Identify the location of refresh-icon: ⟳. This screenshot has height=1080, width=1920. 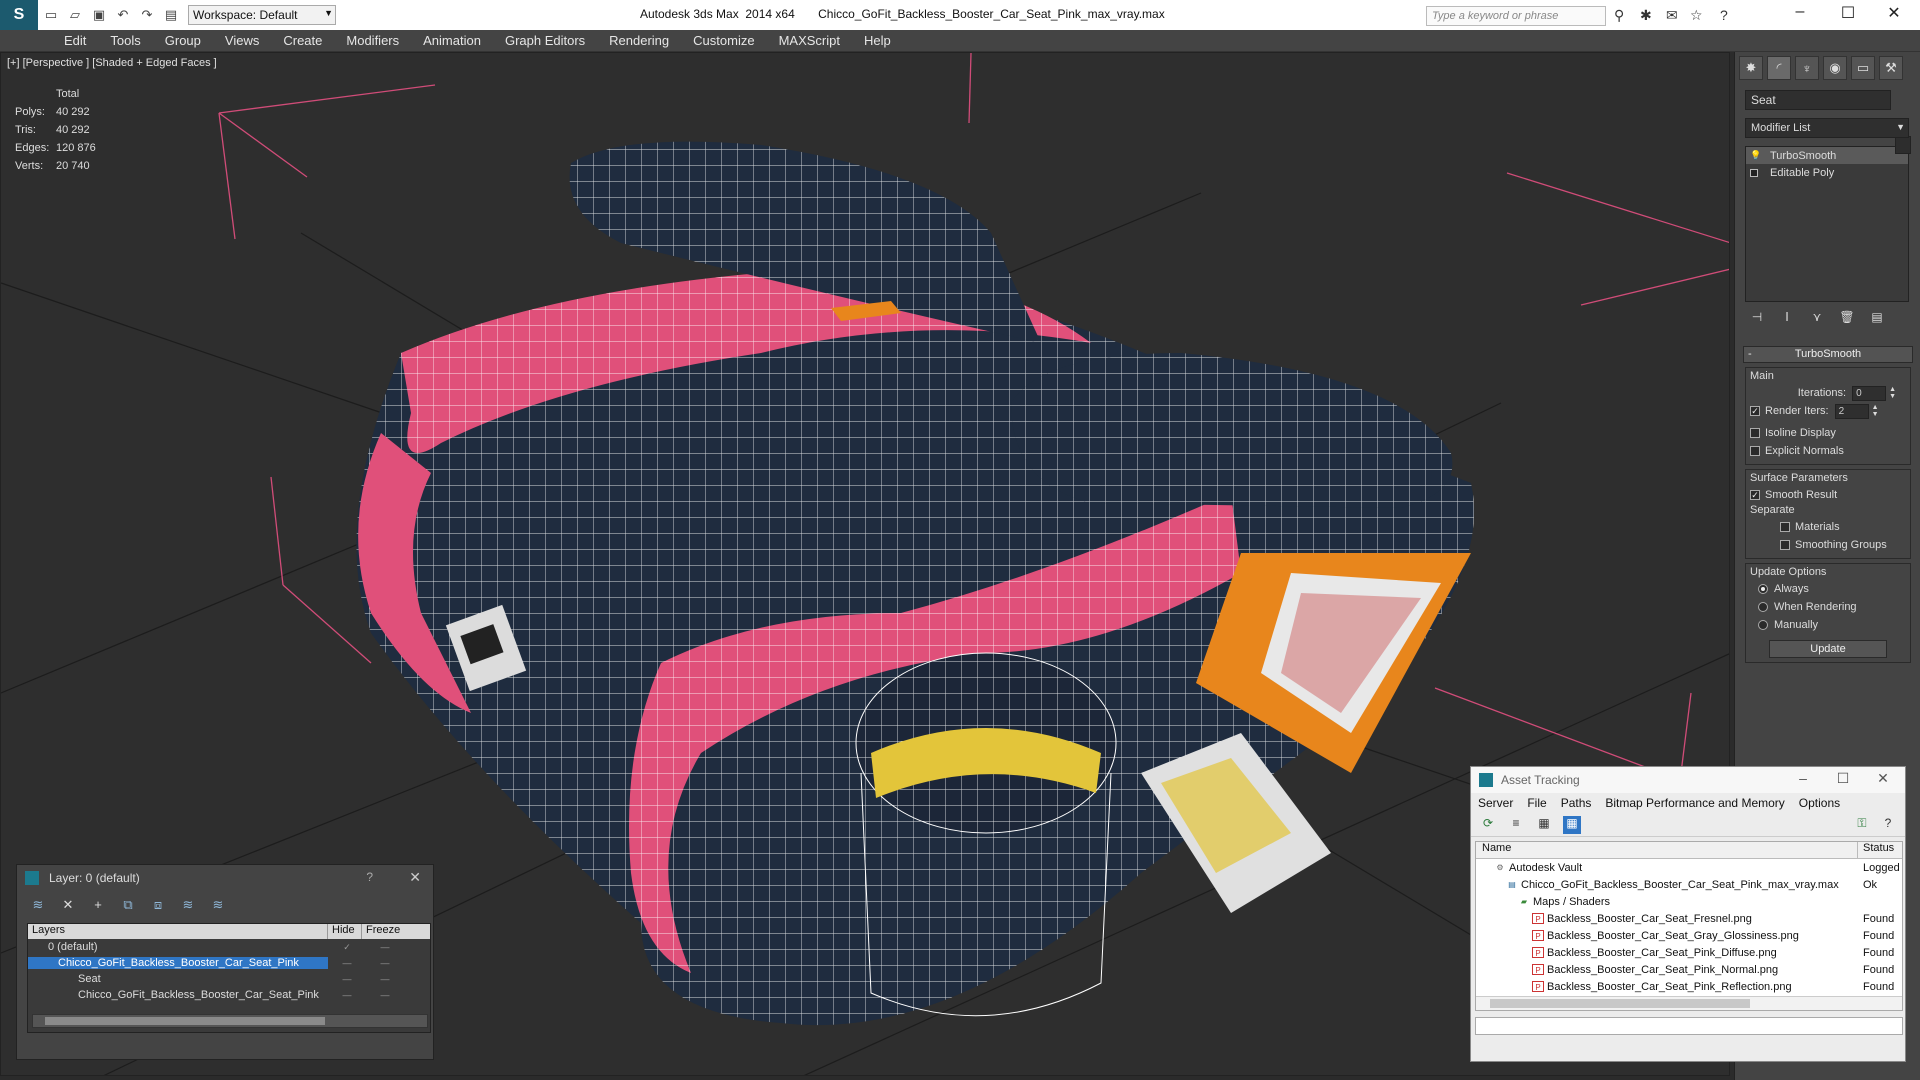
(1488, 825).